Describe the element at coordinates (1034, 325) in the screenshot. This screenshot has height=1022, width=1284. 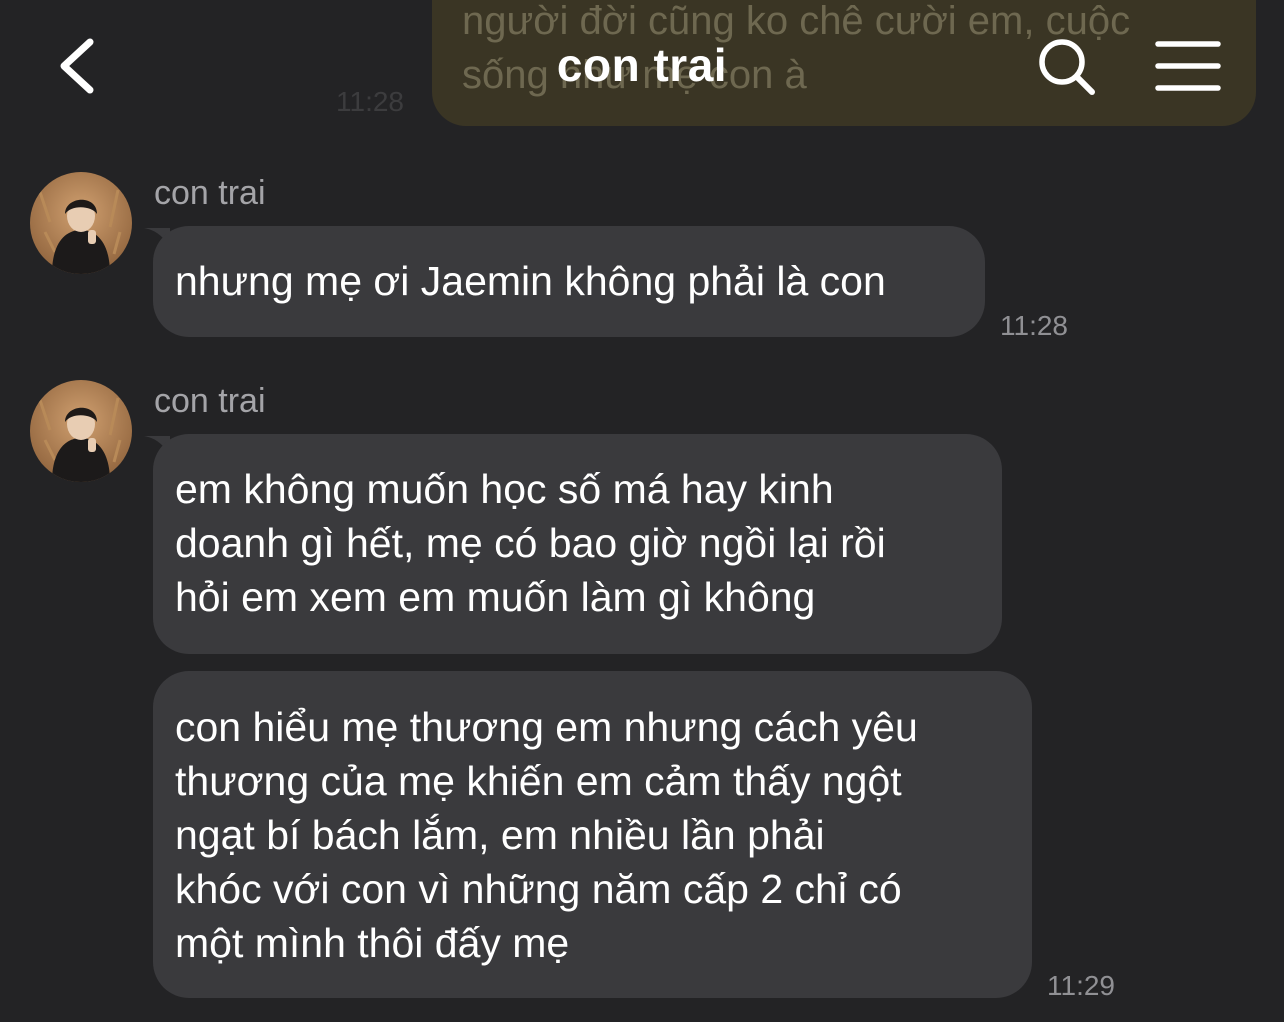
I see `message-timestamp: 11:28` at that location.